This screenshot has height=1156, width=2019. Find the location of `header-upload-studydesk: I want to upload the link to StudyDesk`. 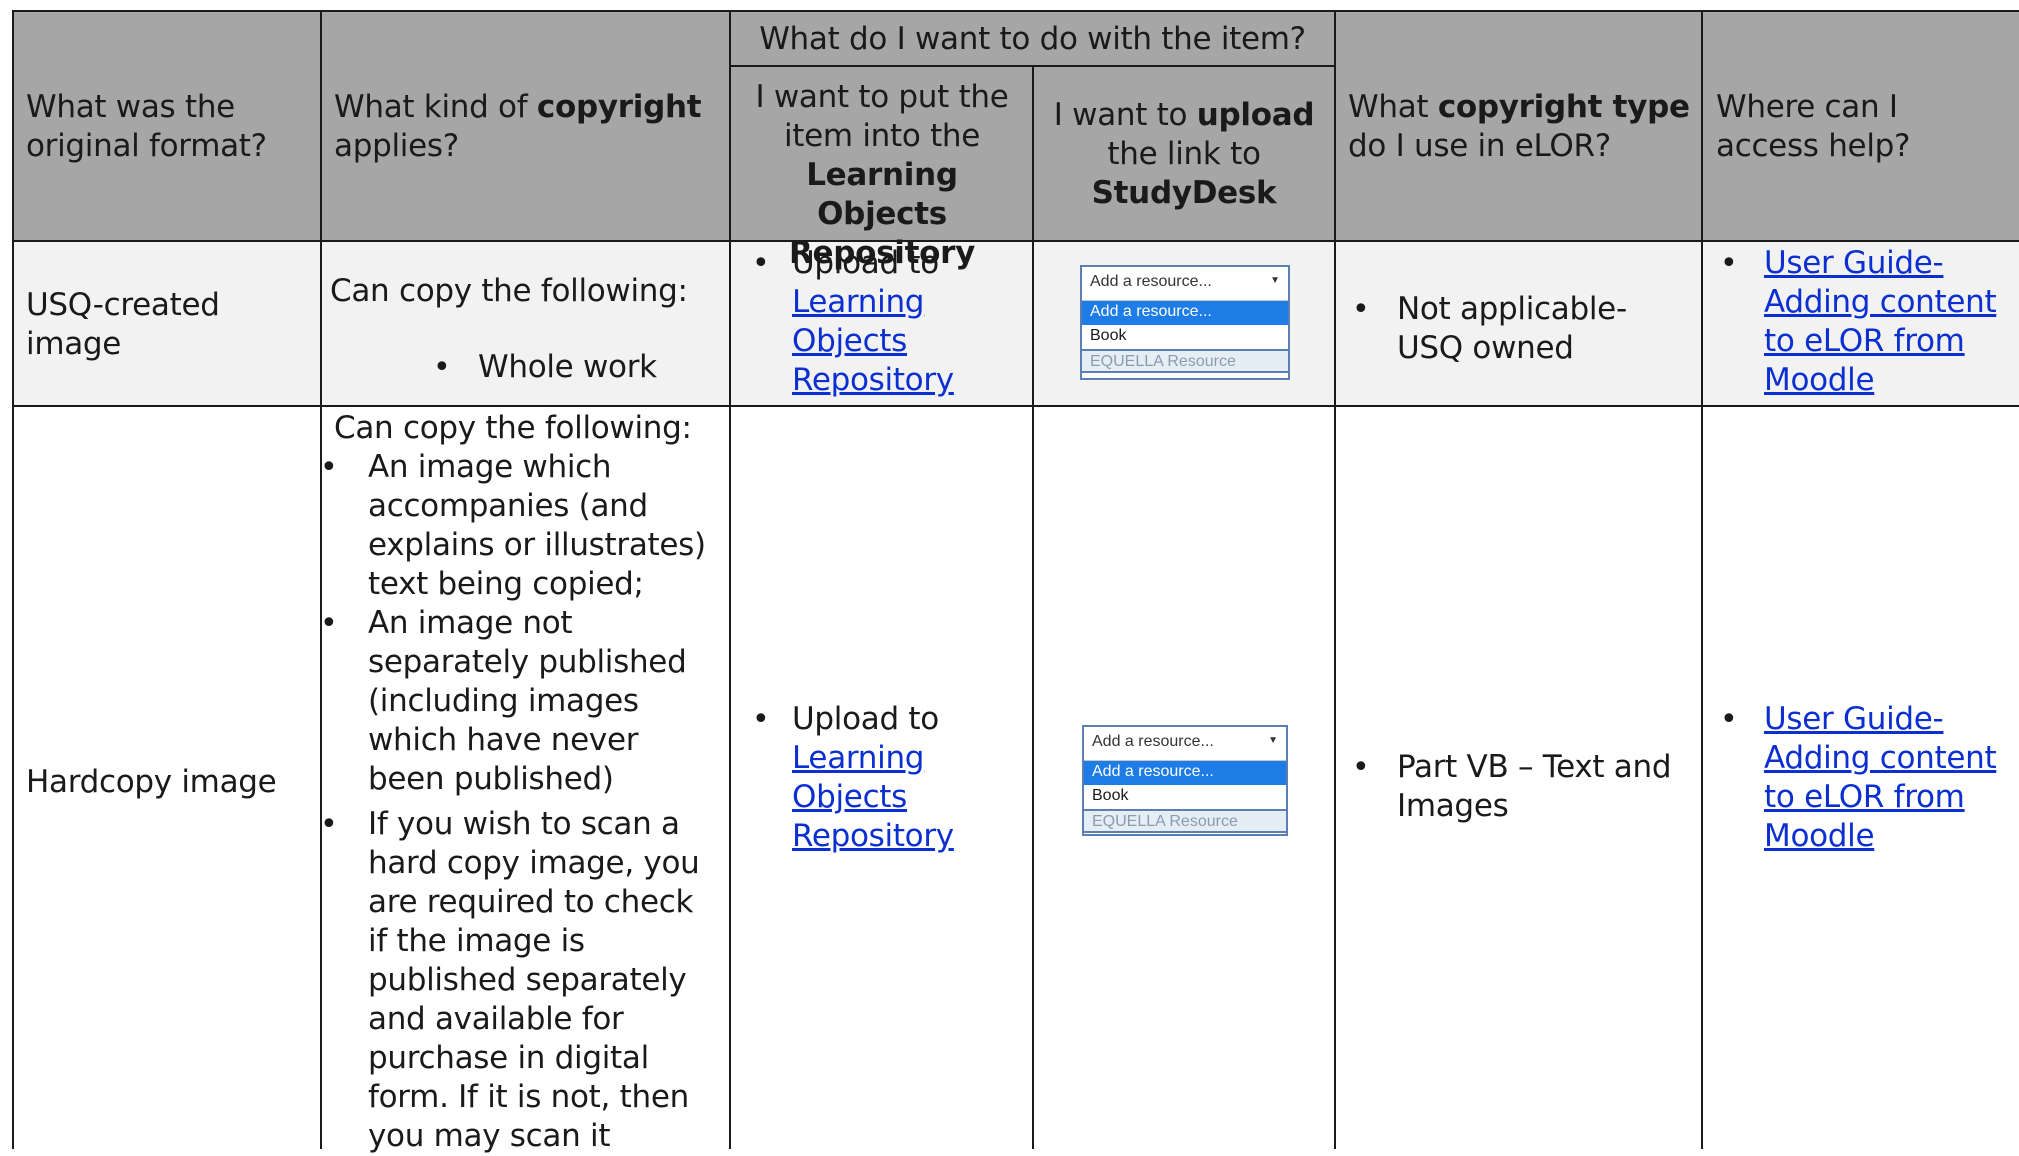

header-upload-studydesk: I want to upload the link to StudyDesk is located at coordinates (1184, 154).